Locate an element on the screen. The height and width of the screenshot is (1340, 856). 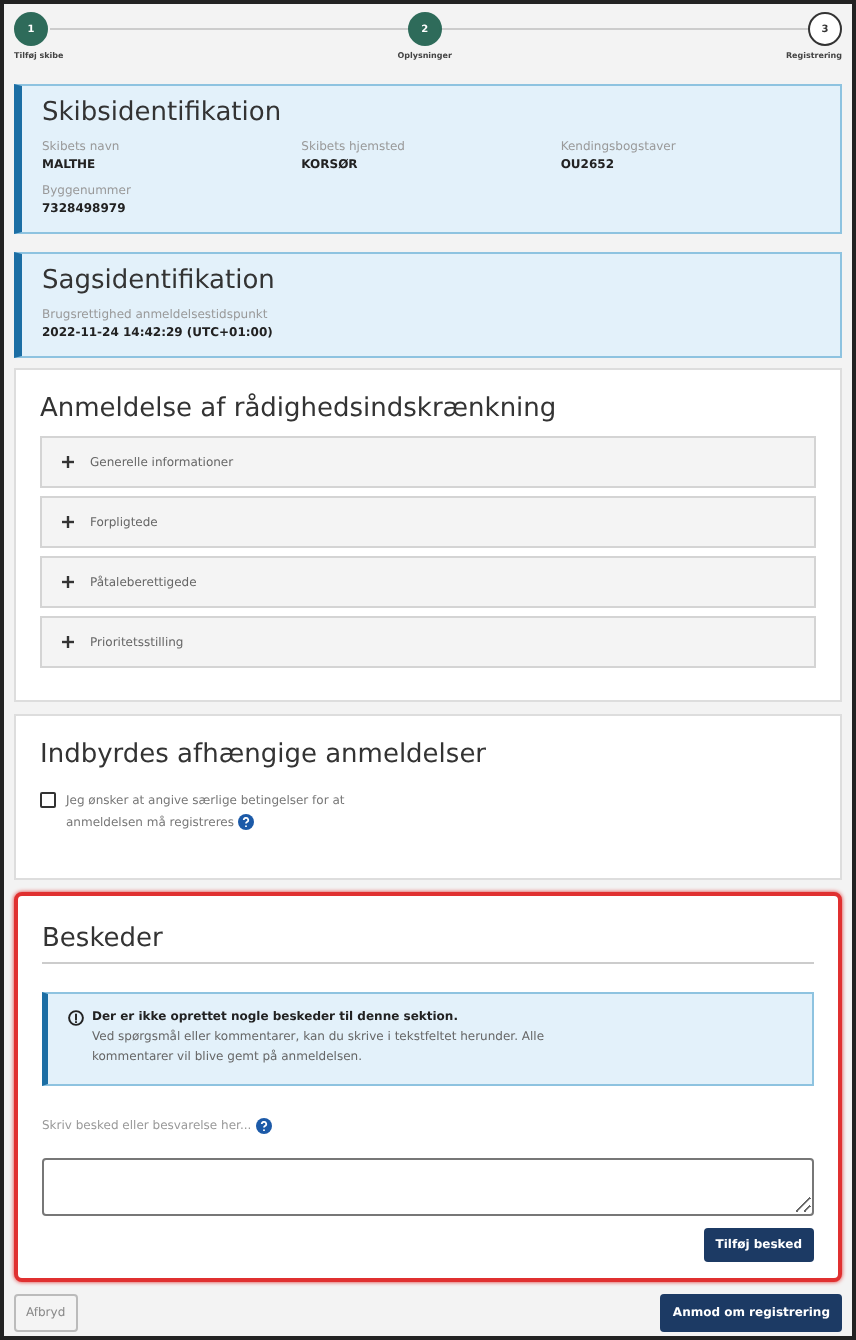
card-title: Sagsidentifikation is located at coordinates (159, 281).